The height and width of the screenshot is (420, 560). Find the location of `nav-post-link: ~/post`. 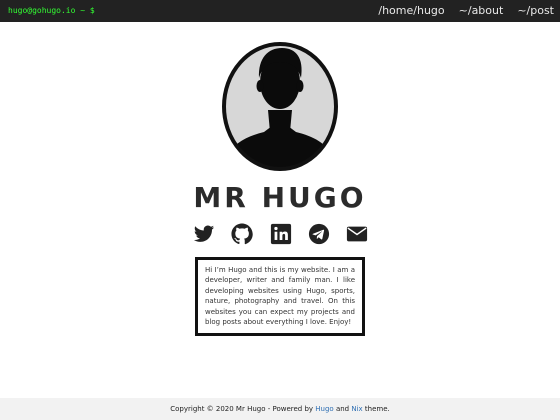

nav-post-link: ~/post is located at coordinates (535, 10).